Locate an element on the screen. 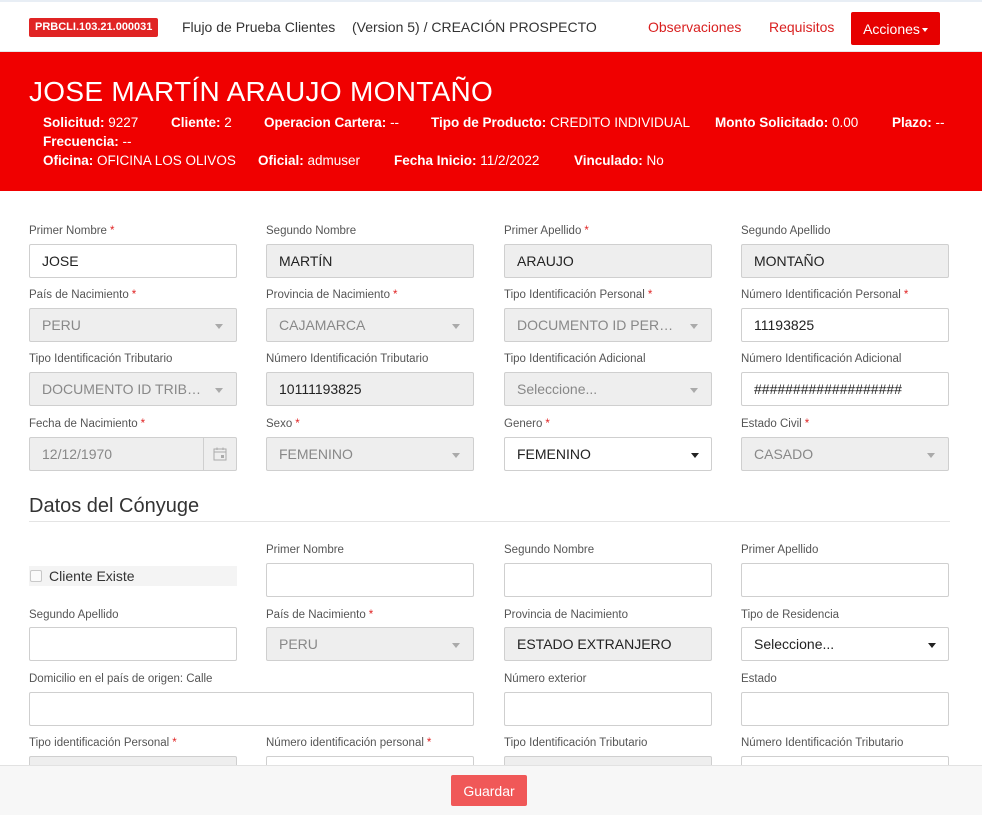  numero-id-personal-label: Número Identificación Personal * is located at coordinates (825, 295).